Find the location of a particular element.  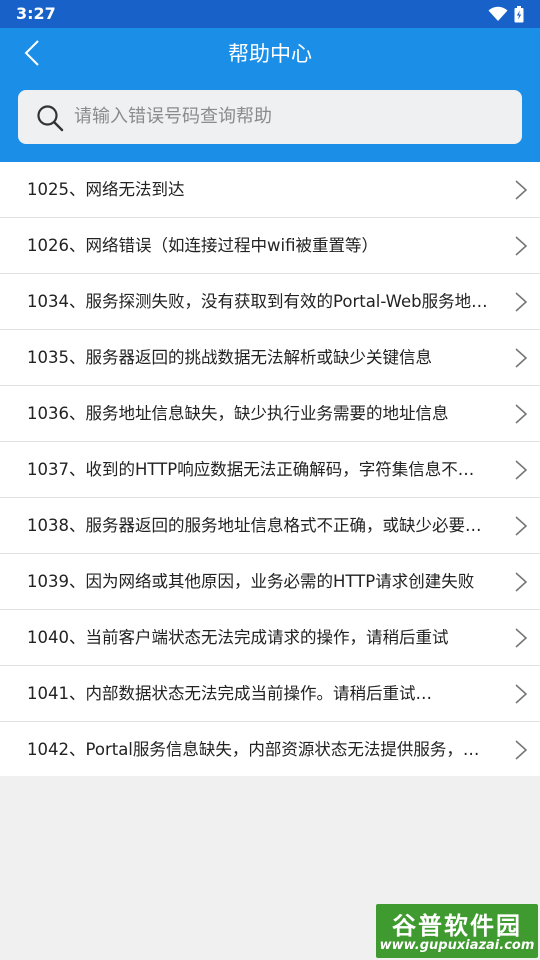

page-title: 帮助中心 is located at coordinates (270, 54).